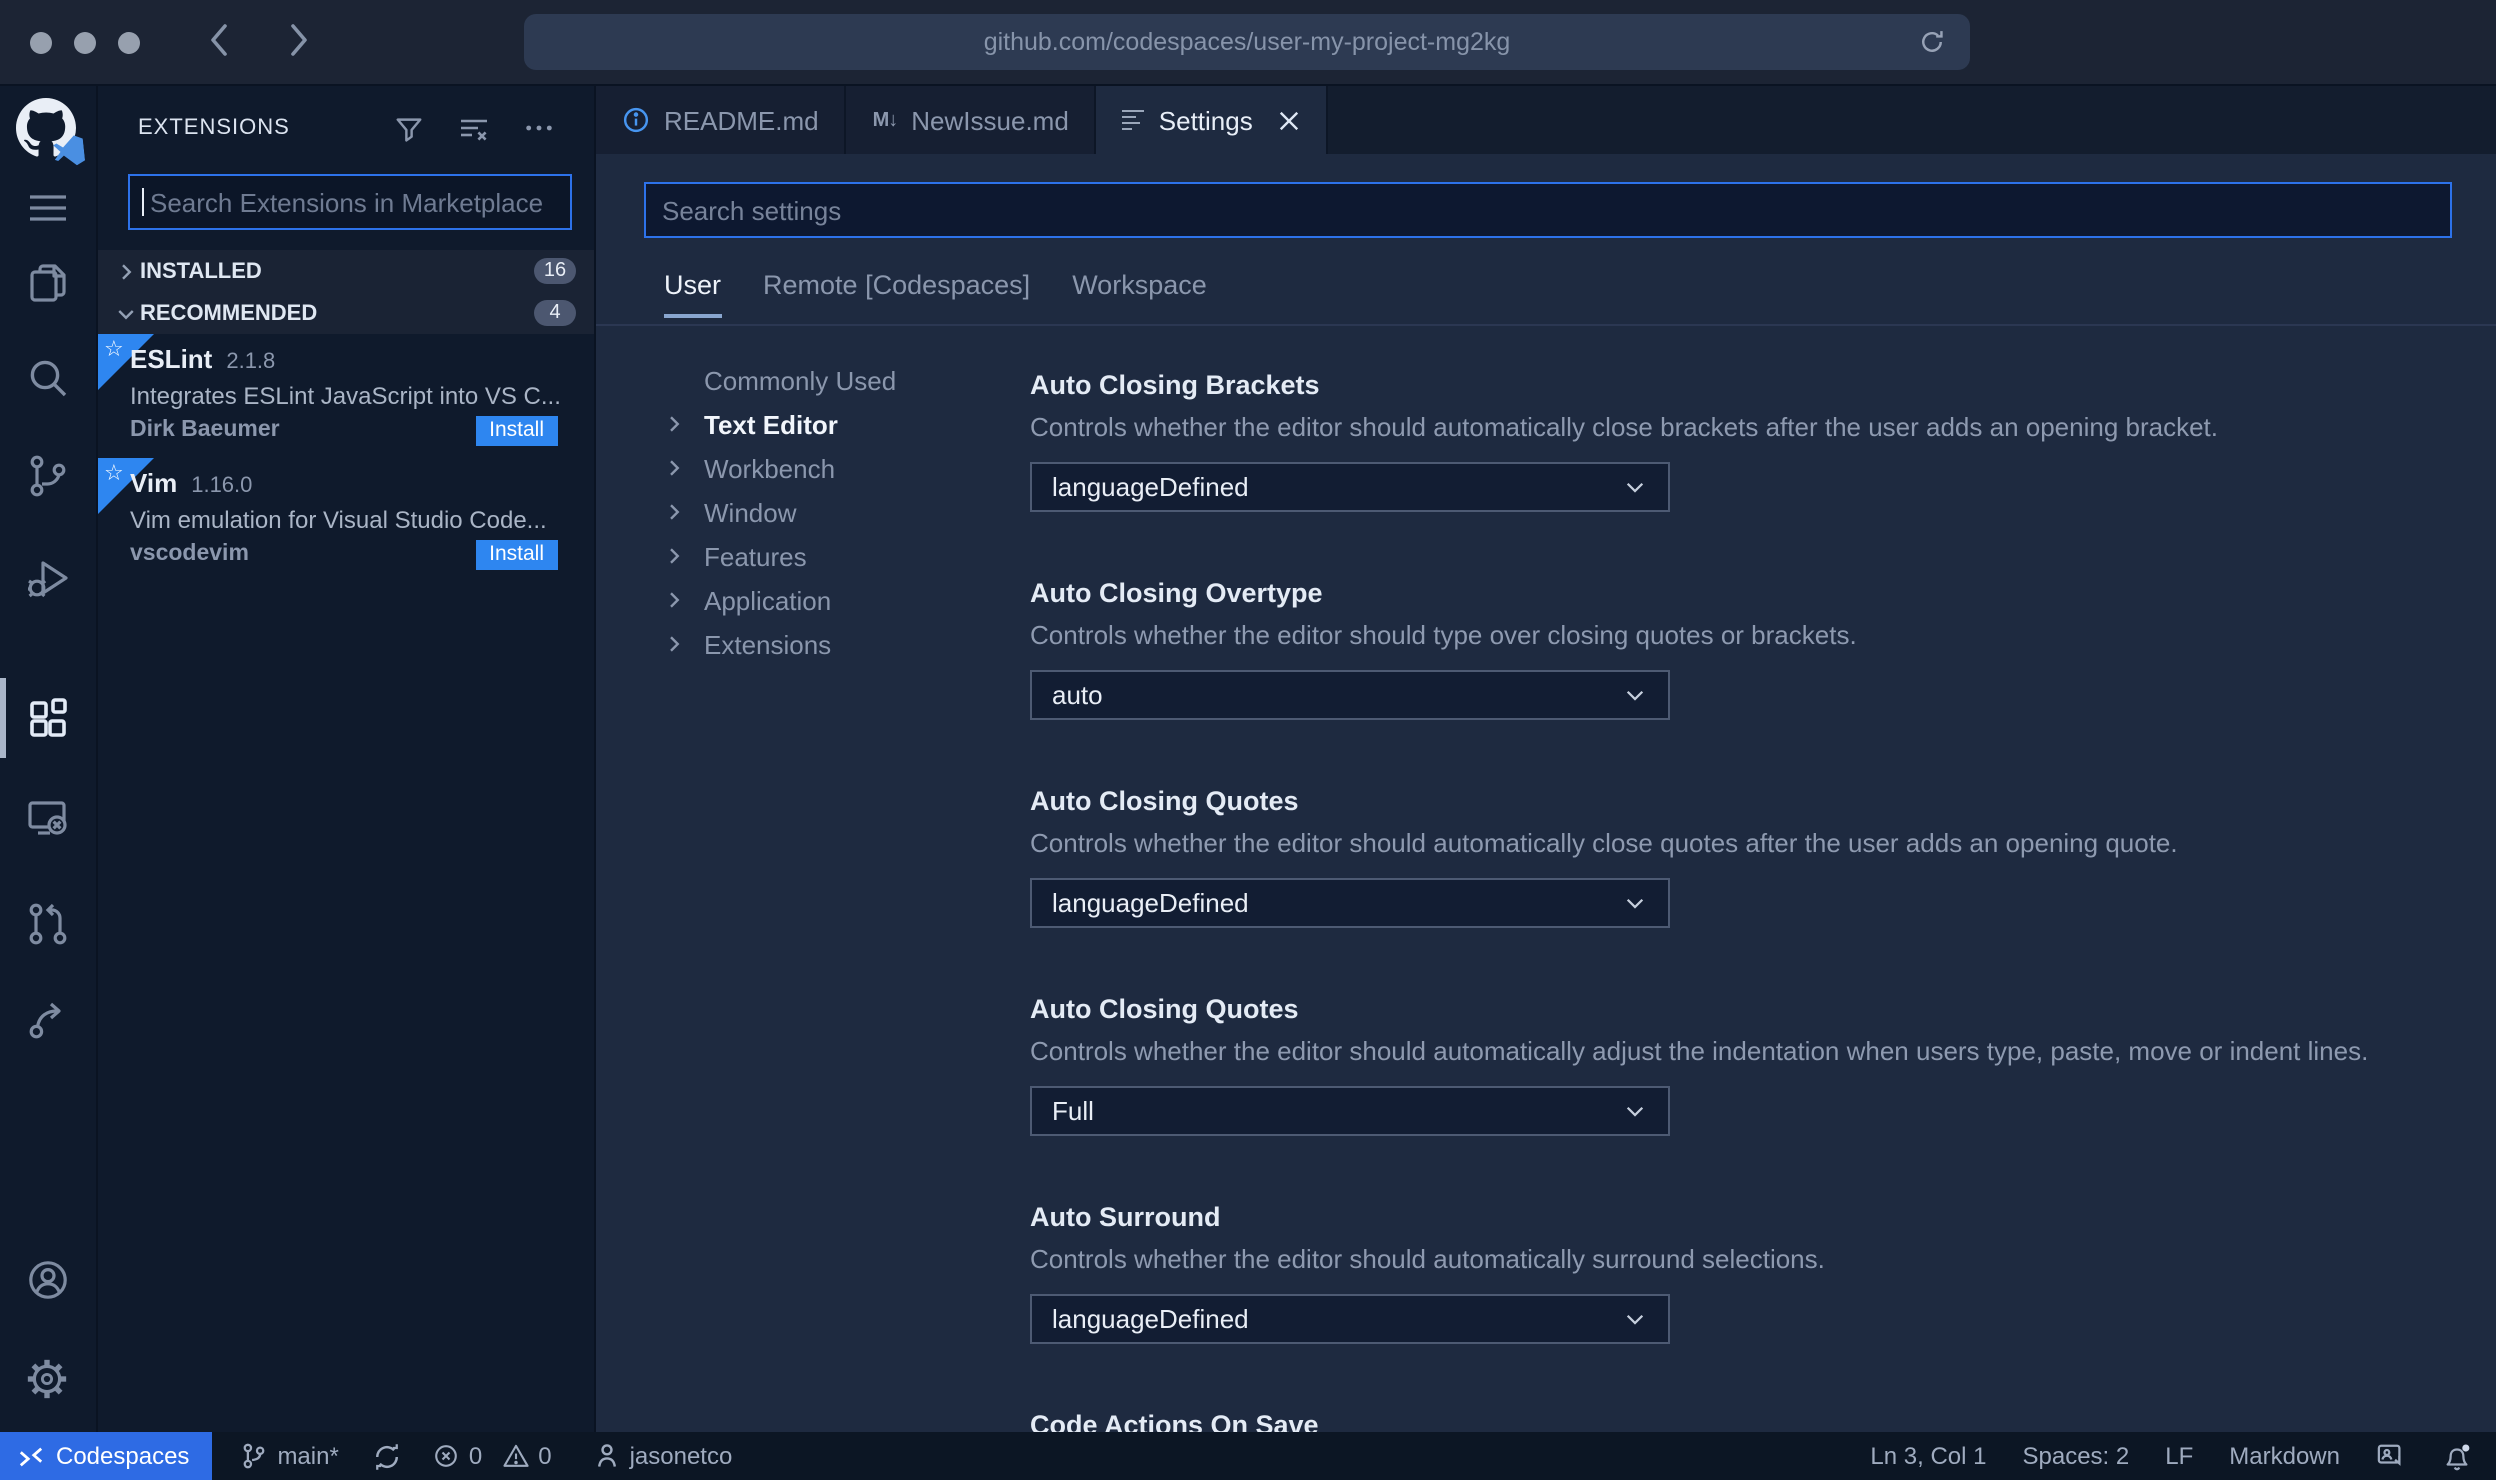  I want to click on extension-search-box, so click(350, 202).